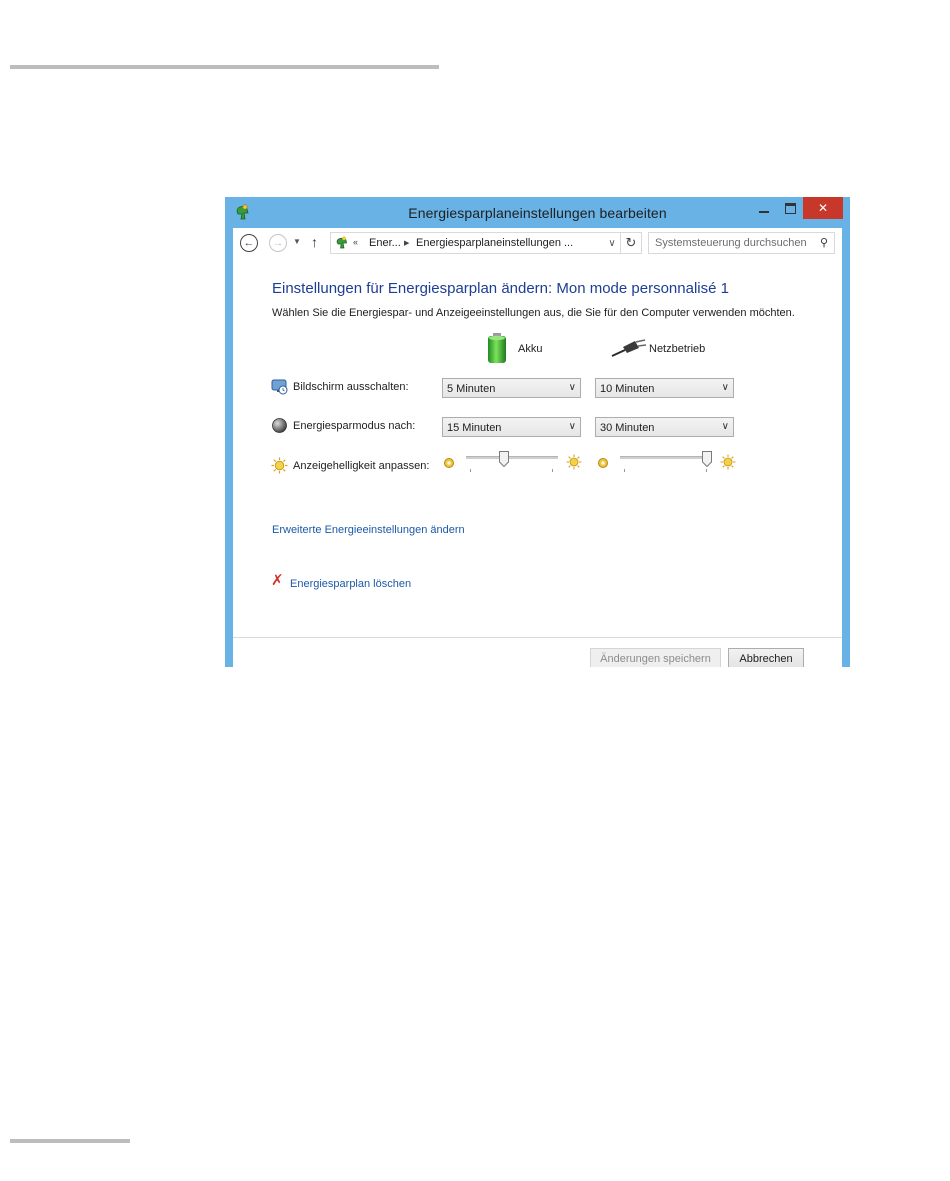 This screenshot has width=950, height=1181. I want to click on close-button: ✕, so click(823, 208).